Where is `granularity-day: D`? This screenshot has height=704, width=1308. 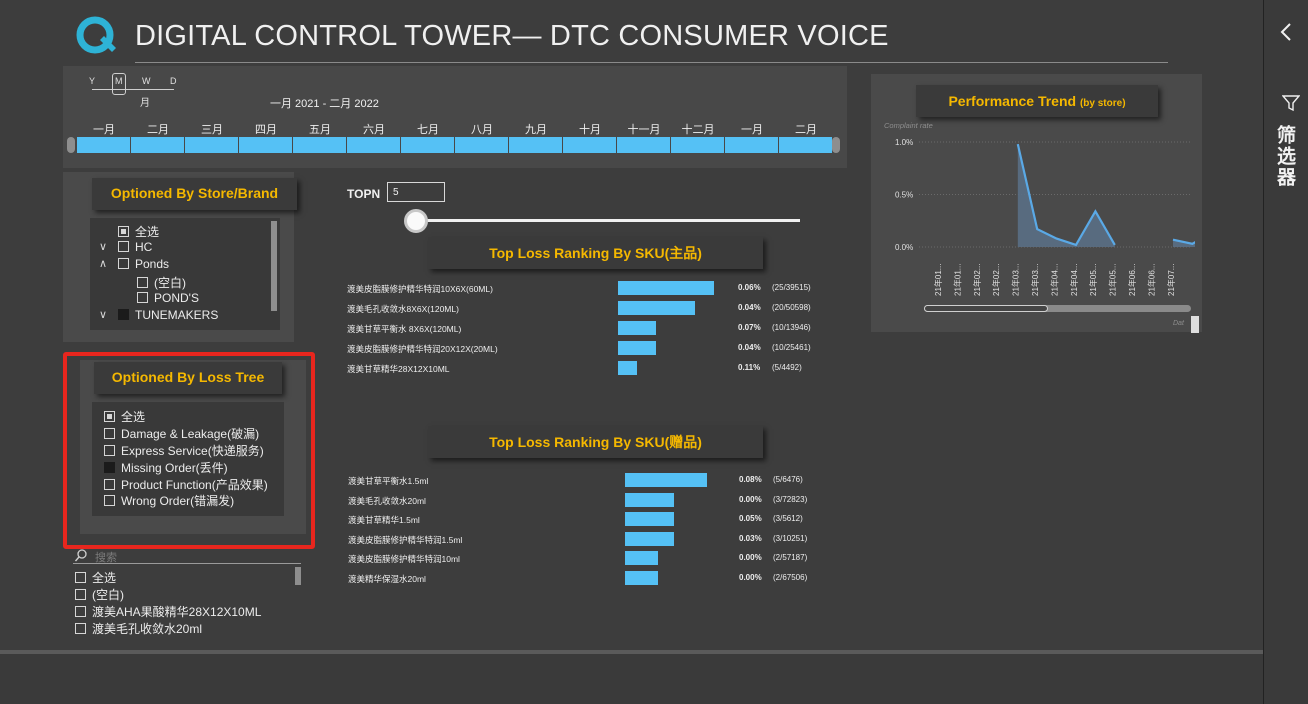 granularity-day: D is located at coordinates (173, 81).